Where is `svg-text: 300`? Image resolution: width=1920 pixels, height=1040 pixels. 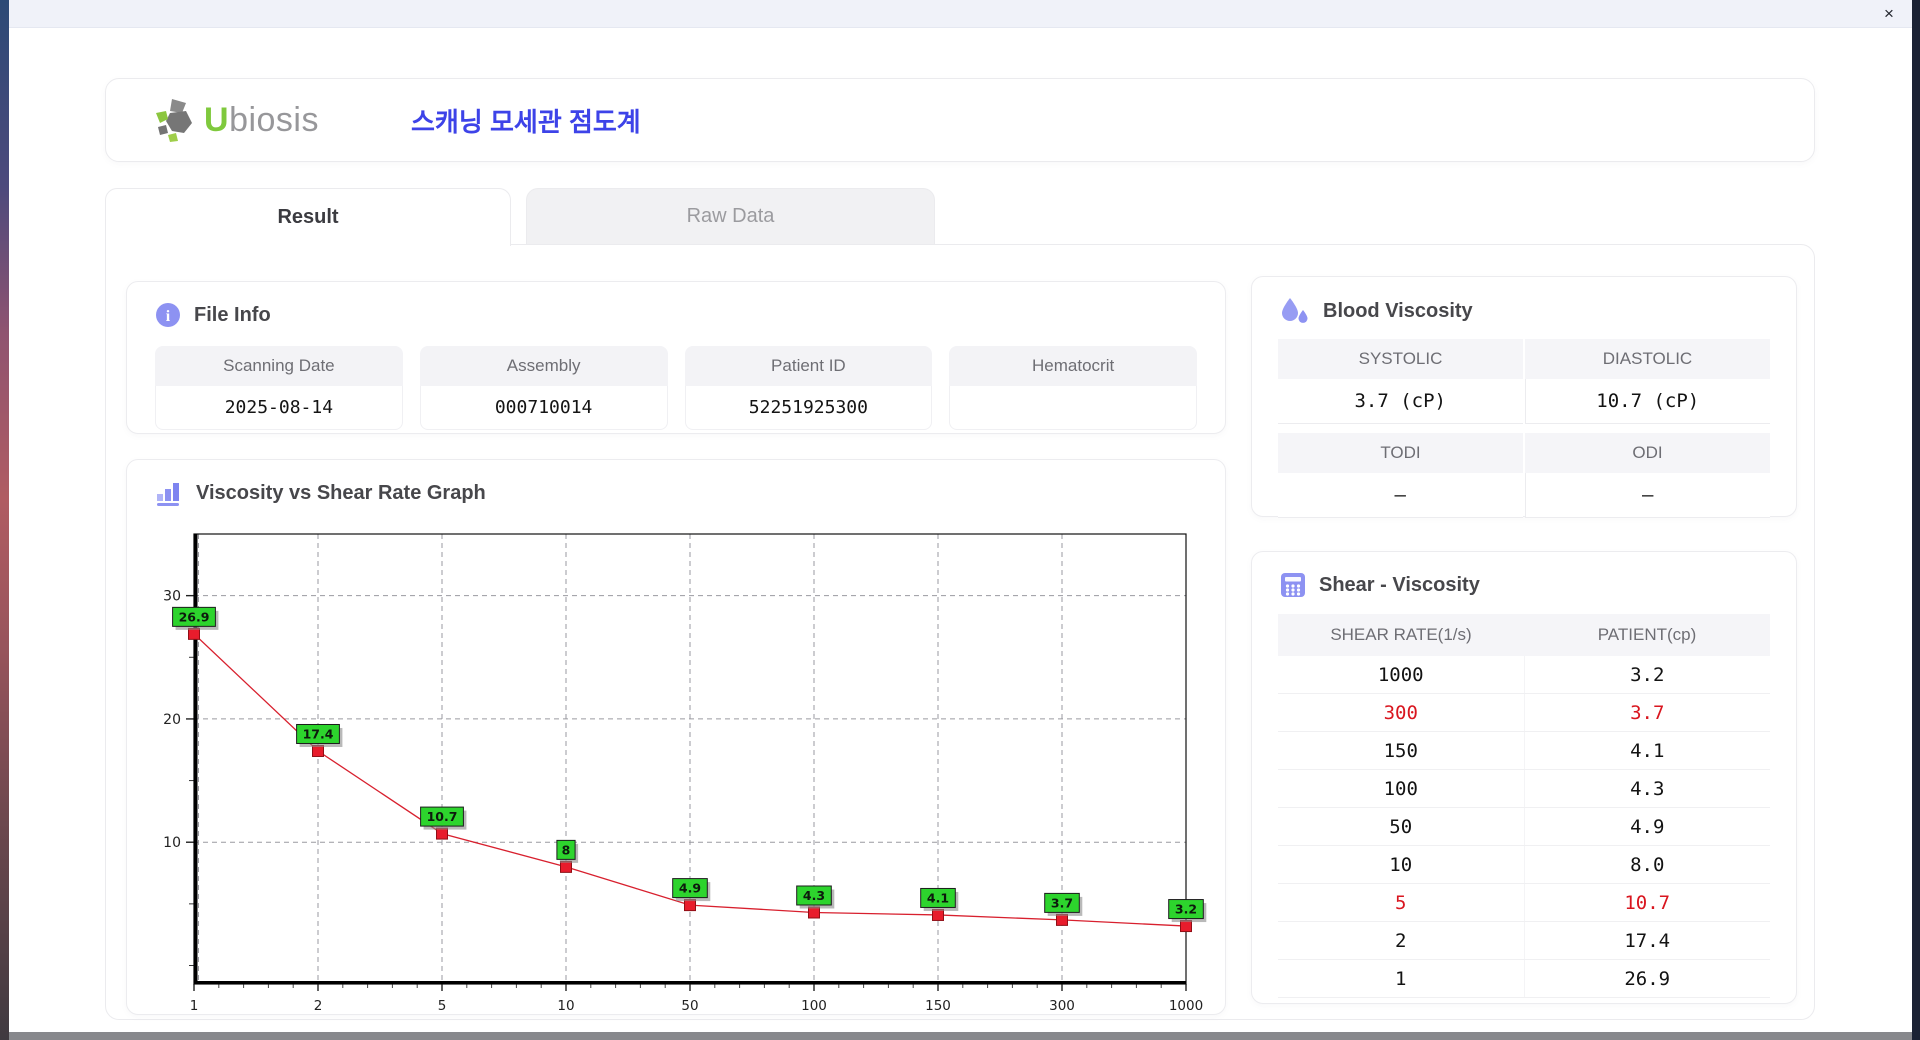
svg-text: 300 is located at coordinates (1062, 1006).